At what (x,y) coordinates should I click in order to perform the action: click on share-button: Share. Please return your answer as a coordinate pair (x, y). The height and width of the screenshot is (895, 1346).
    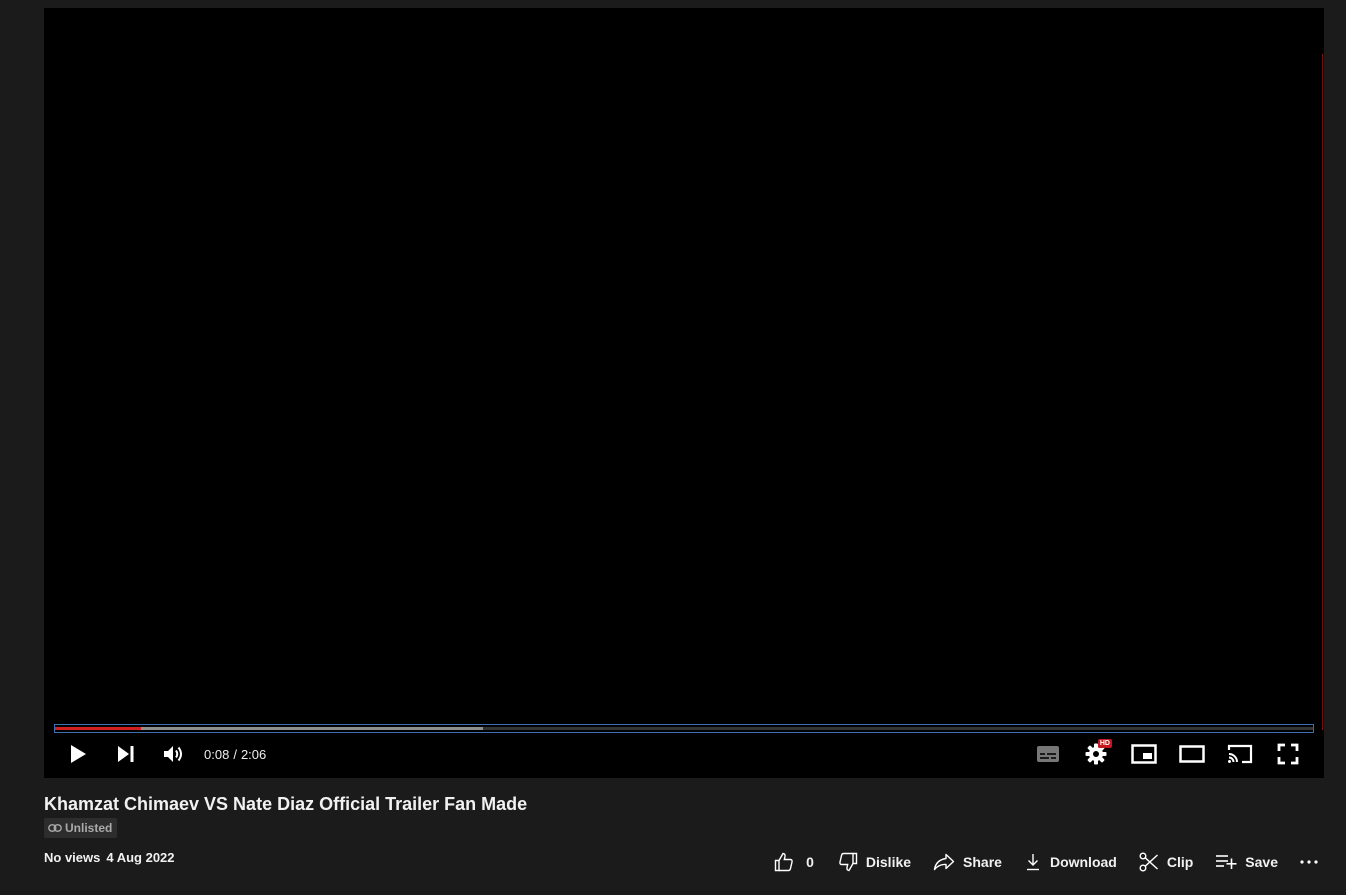
    Looking at the image, I should click on (967, 862).